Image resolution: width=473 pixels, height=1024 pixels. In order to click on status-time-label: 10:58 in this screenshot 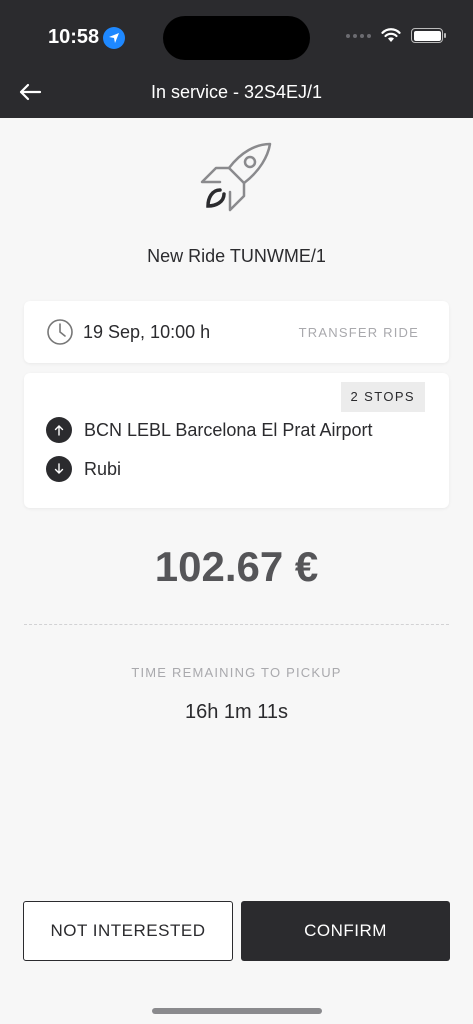, I will do `click(74, 37)`.